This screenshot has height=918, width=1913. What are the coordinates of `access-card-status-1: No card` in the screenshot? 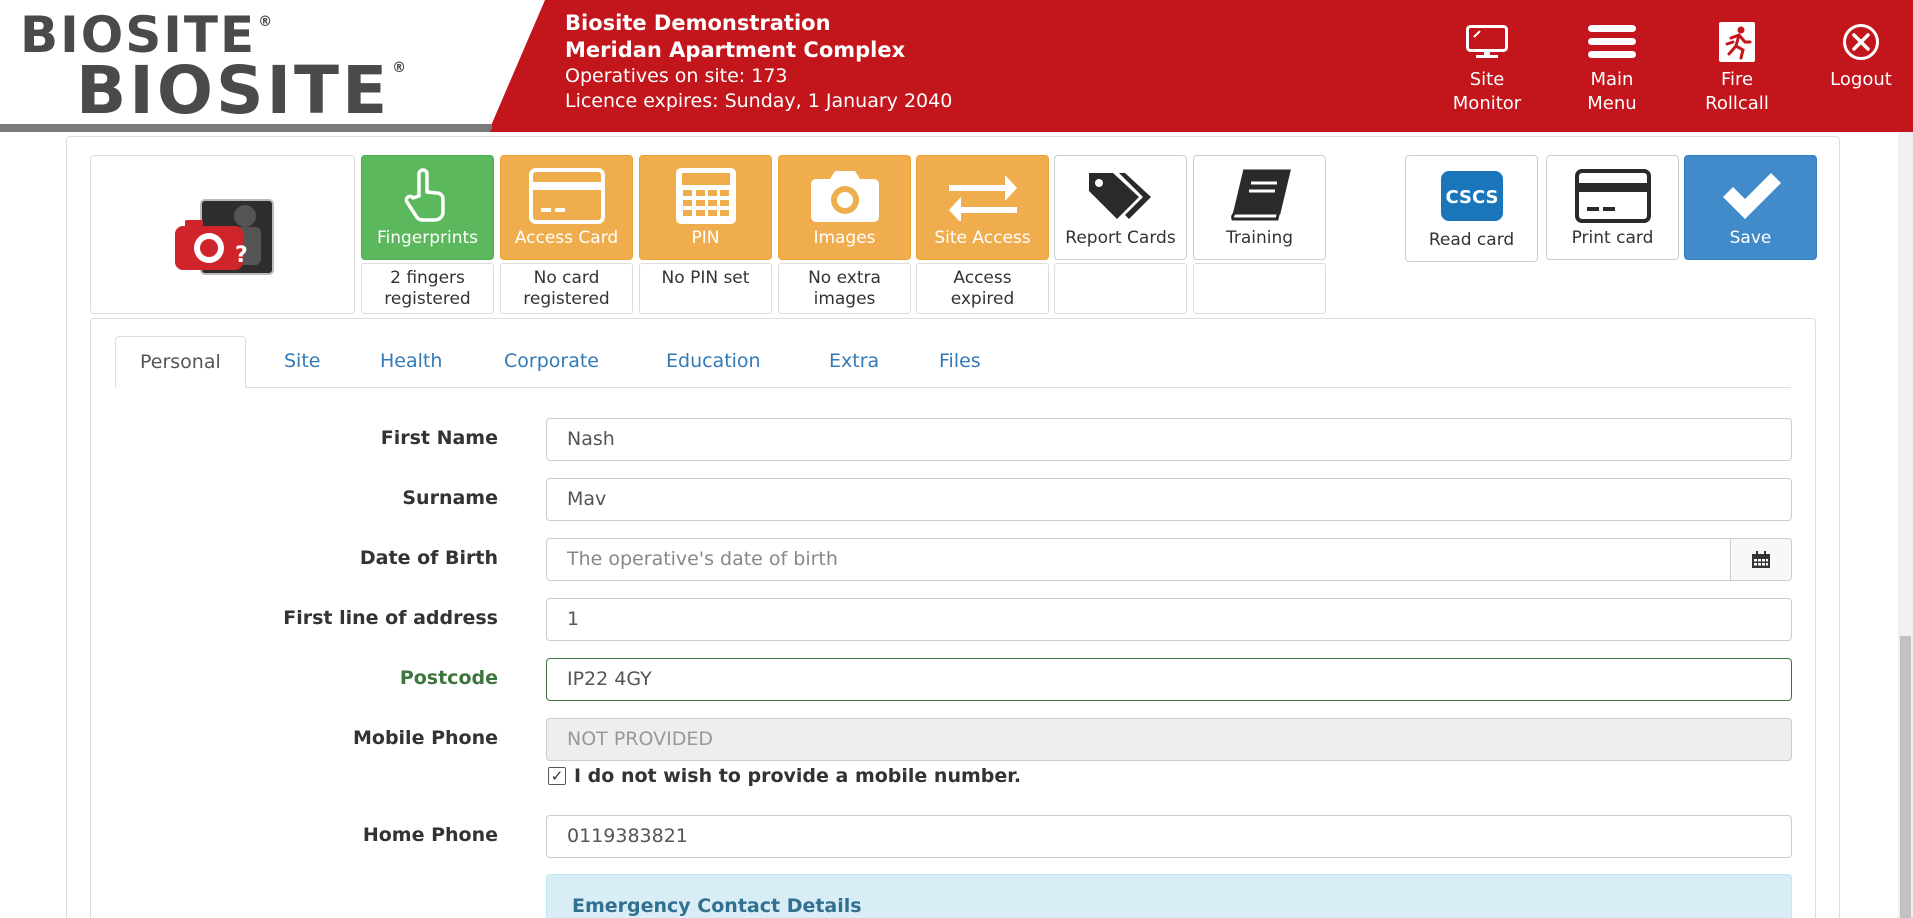 It's located at (566, 278).